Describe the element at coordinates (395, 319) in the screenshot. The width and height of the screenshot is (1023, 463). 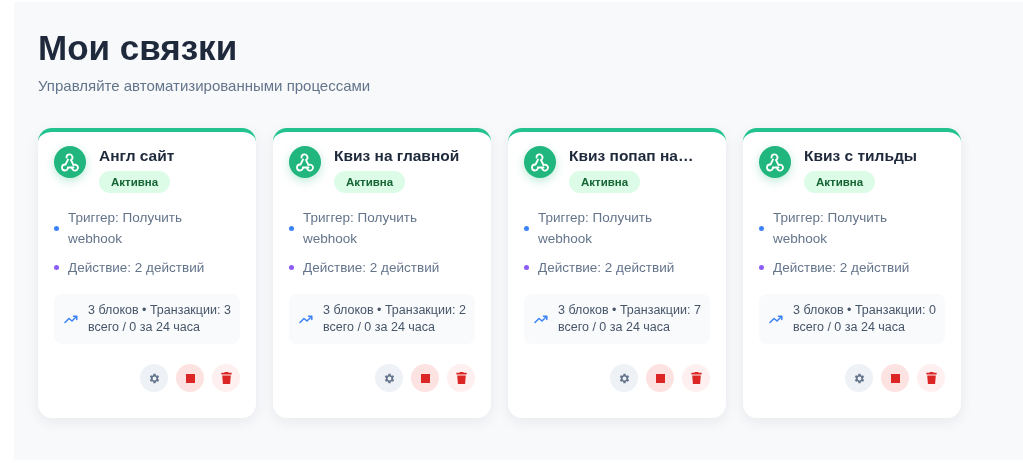
I see `stats-text: 3 блоков • Транзакции: 2 всего / 0 за 24 часа` at that location.